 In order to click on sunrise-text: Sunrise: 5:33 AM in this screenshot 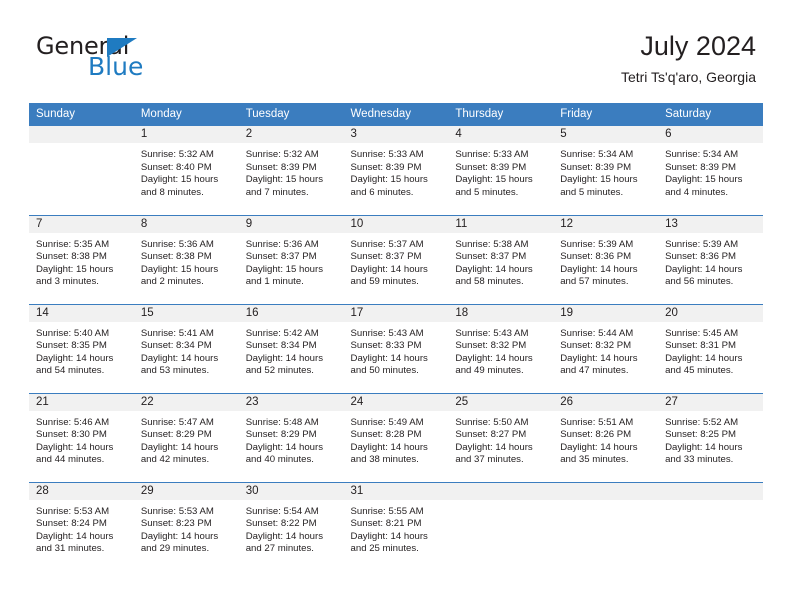, I will do `click(492, 154)`.